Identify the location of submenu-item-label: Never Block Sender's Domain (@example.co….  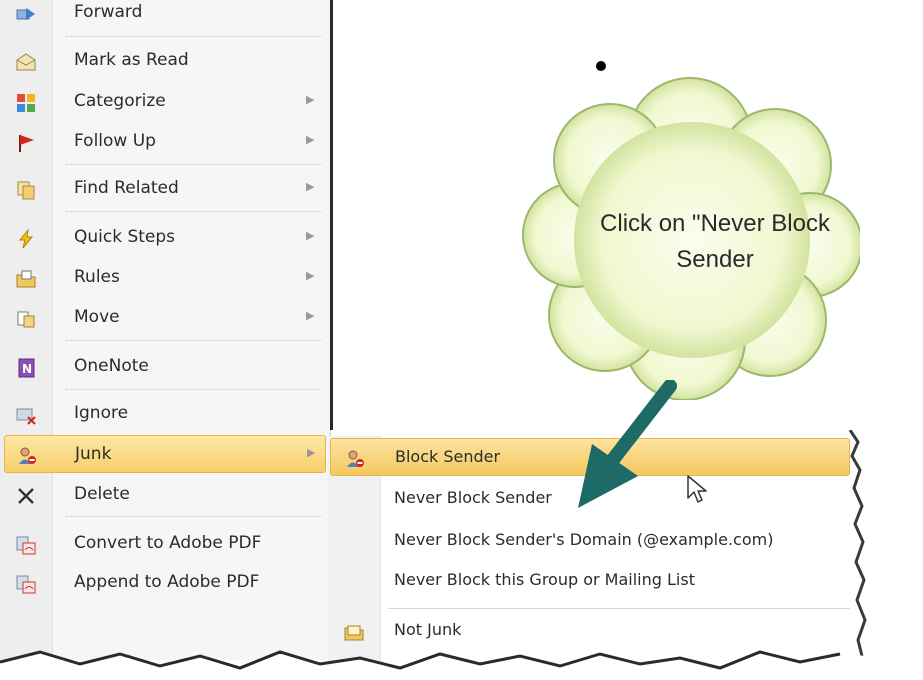
(584, 539).